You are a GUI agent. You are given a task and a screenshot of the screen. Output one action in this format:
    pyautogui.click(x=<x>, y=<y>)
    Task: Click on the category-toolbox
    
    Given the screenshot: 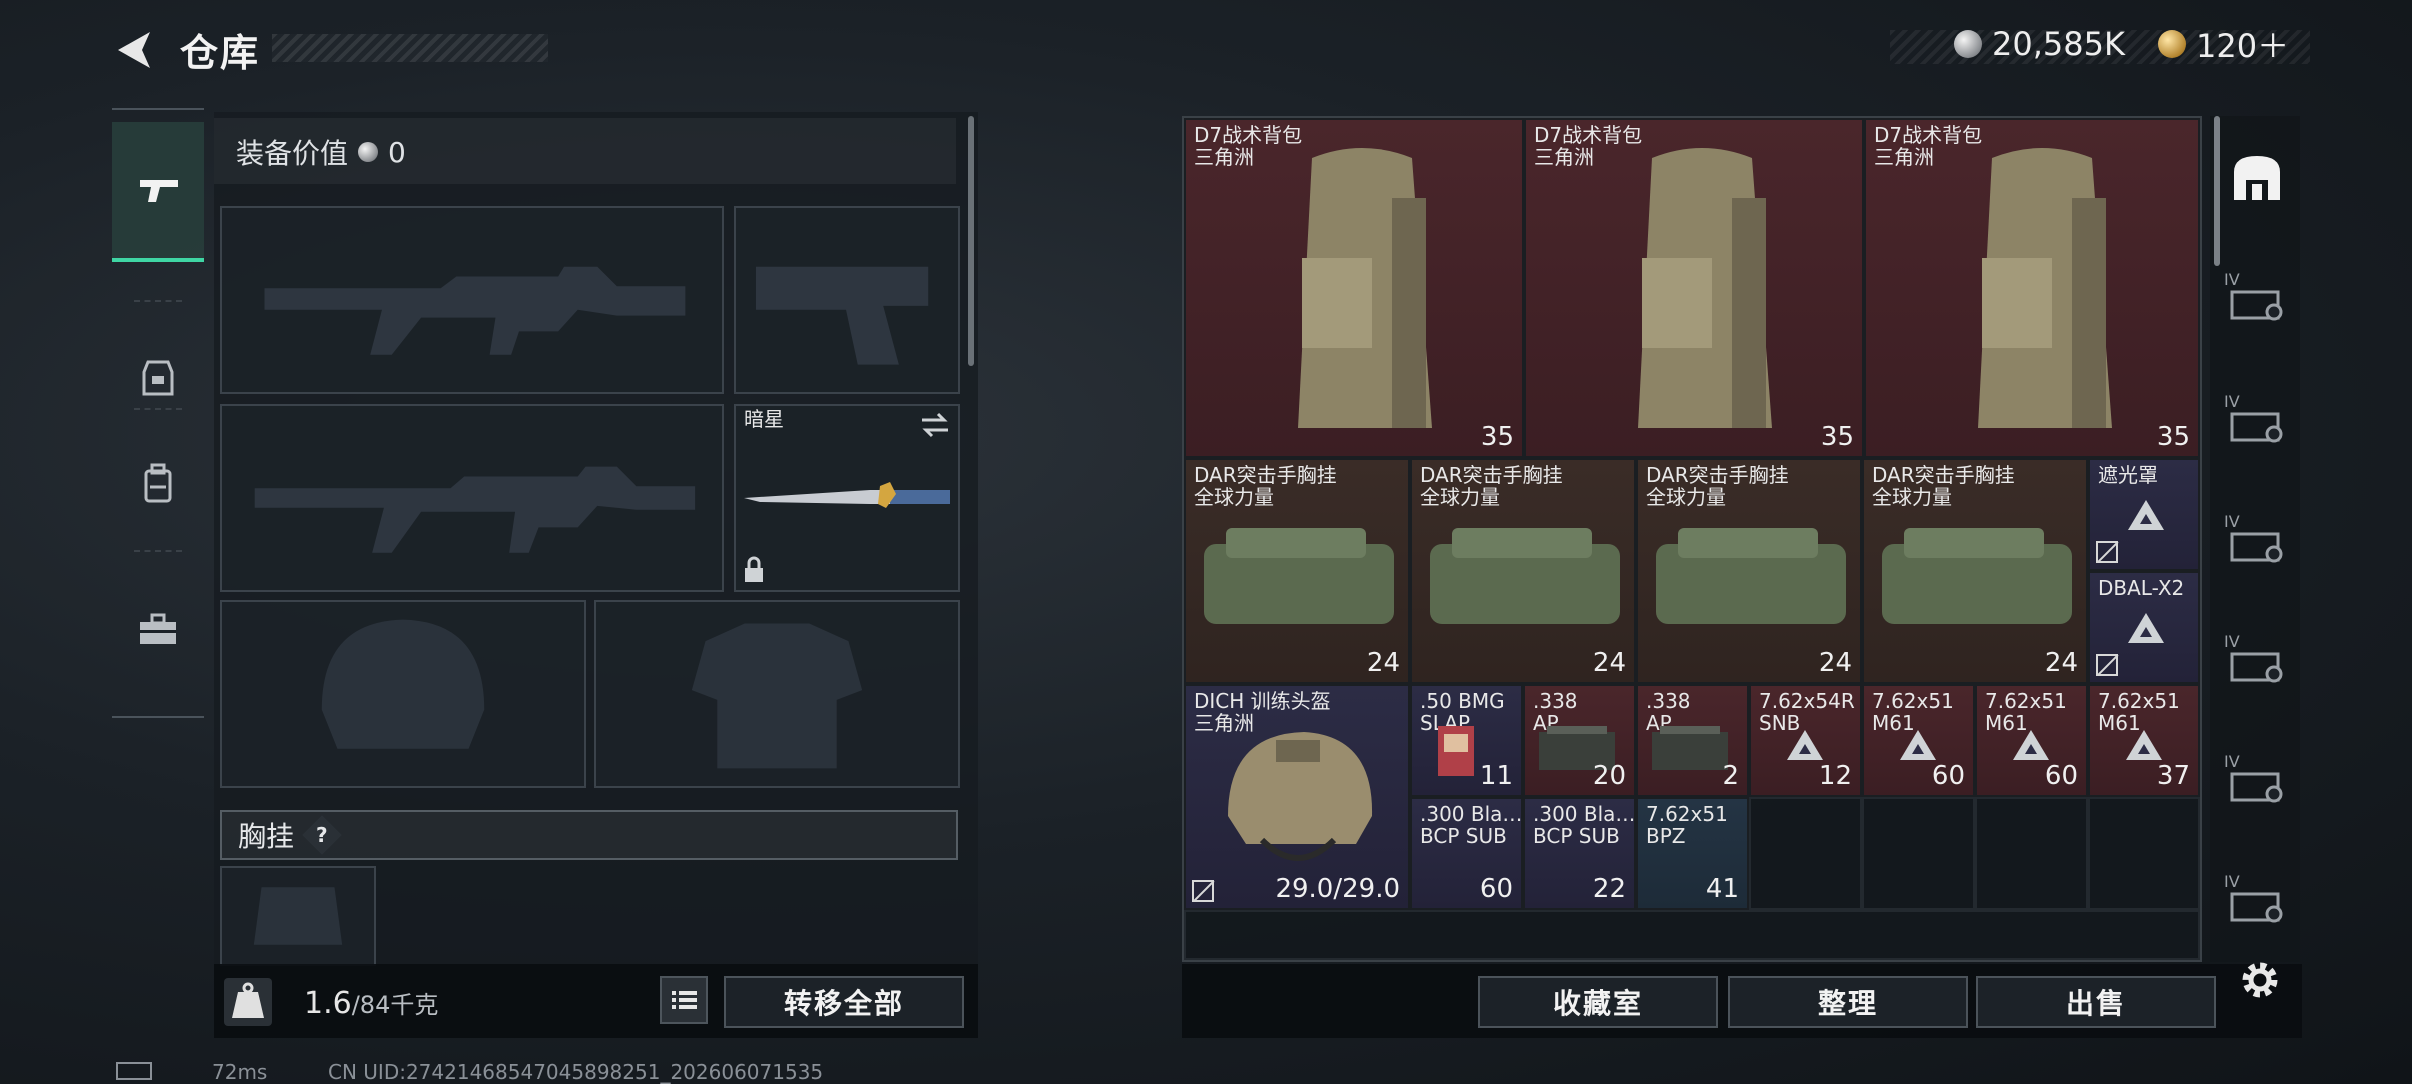 What is the action you would take?
    pyautogui.click(x=158, y=630)
    